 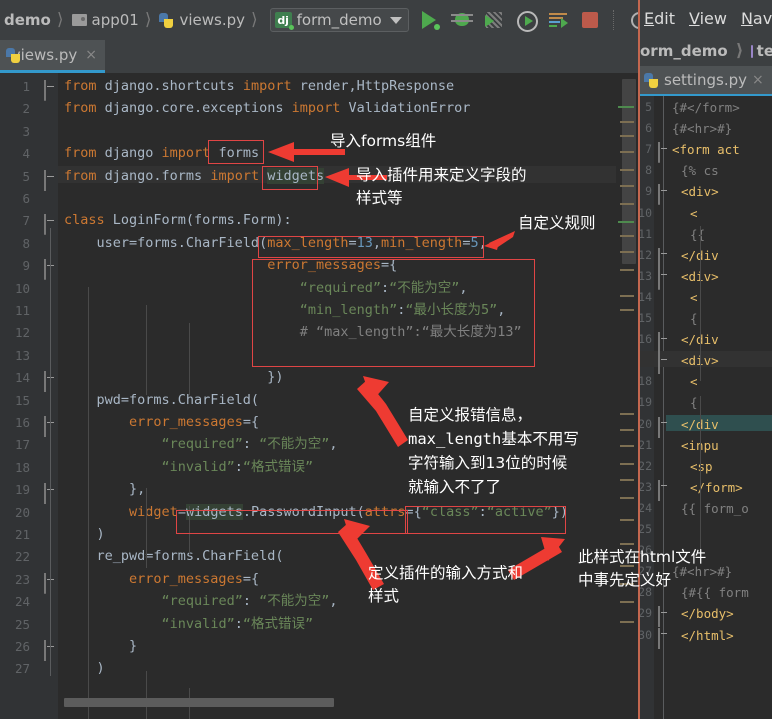 I want to click on menu-item-view: View, so click(x=708, y=18).